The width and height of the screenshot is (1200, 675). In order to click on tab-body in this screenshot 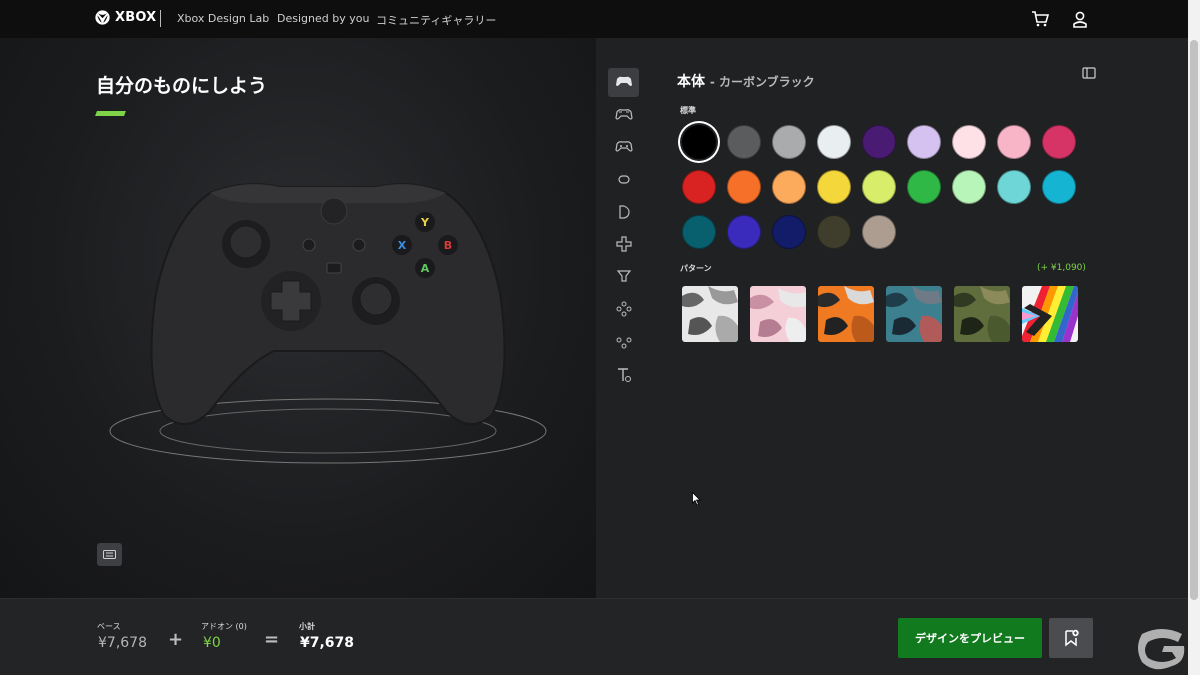, I will do `click(623, 82)`.